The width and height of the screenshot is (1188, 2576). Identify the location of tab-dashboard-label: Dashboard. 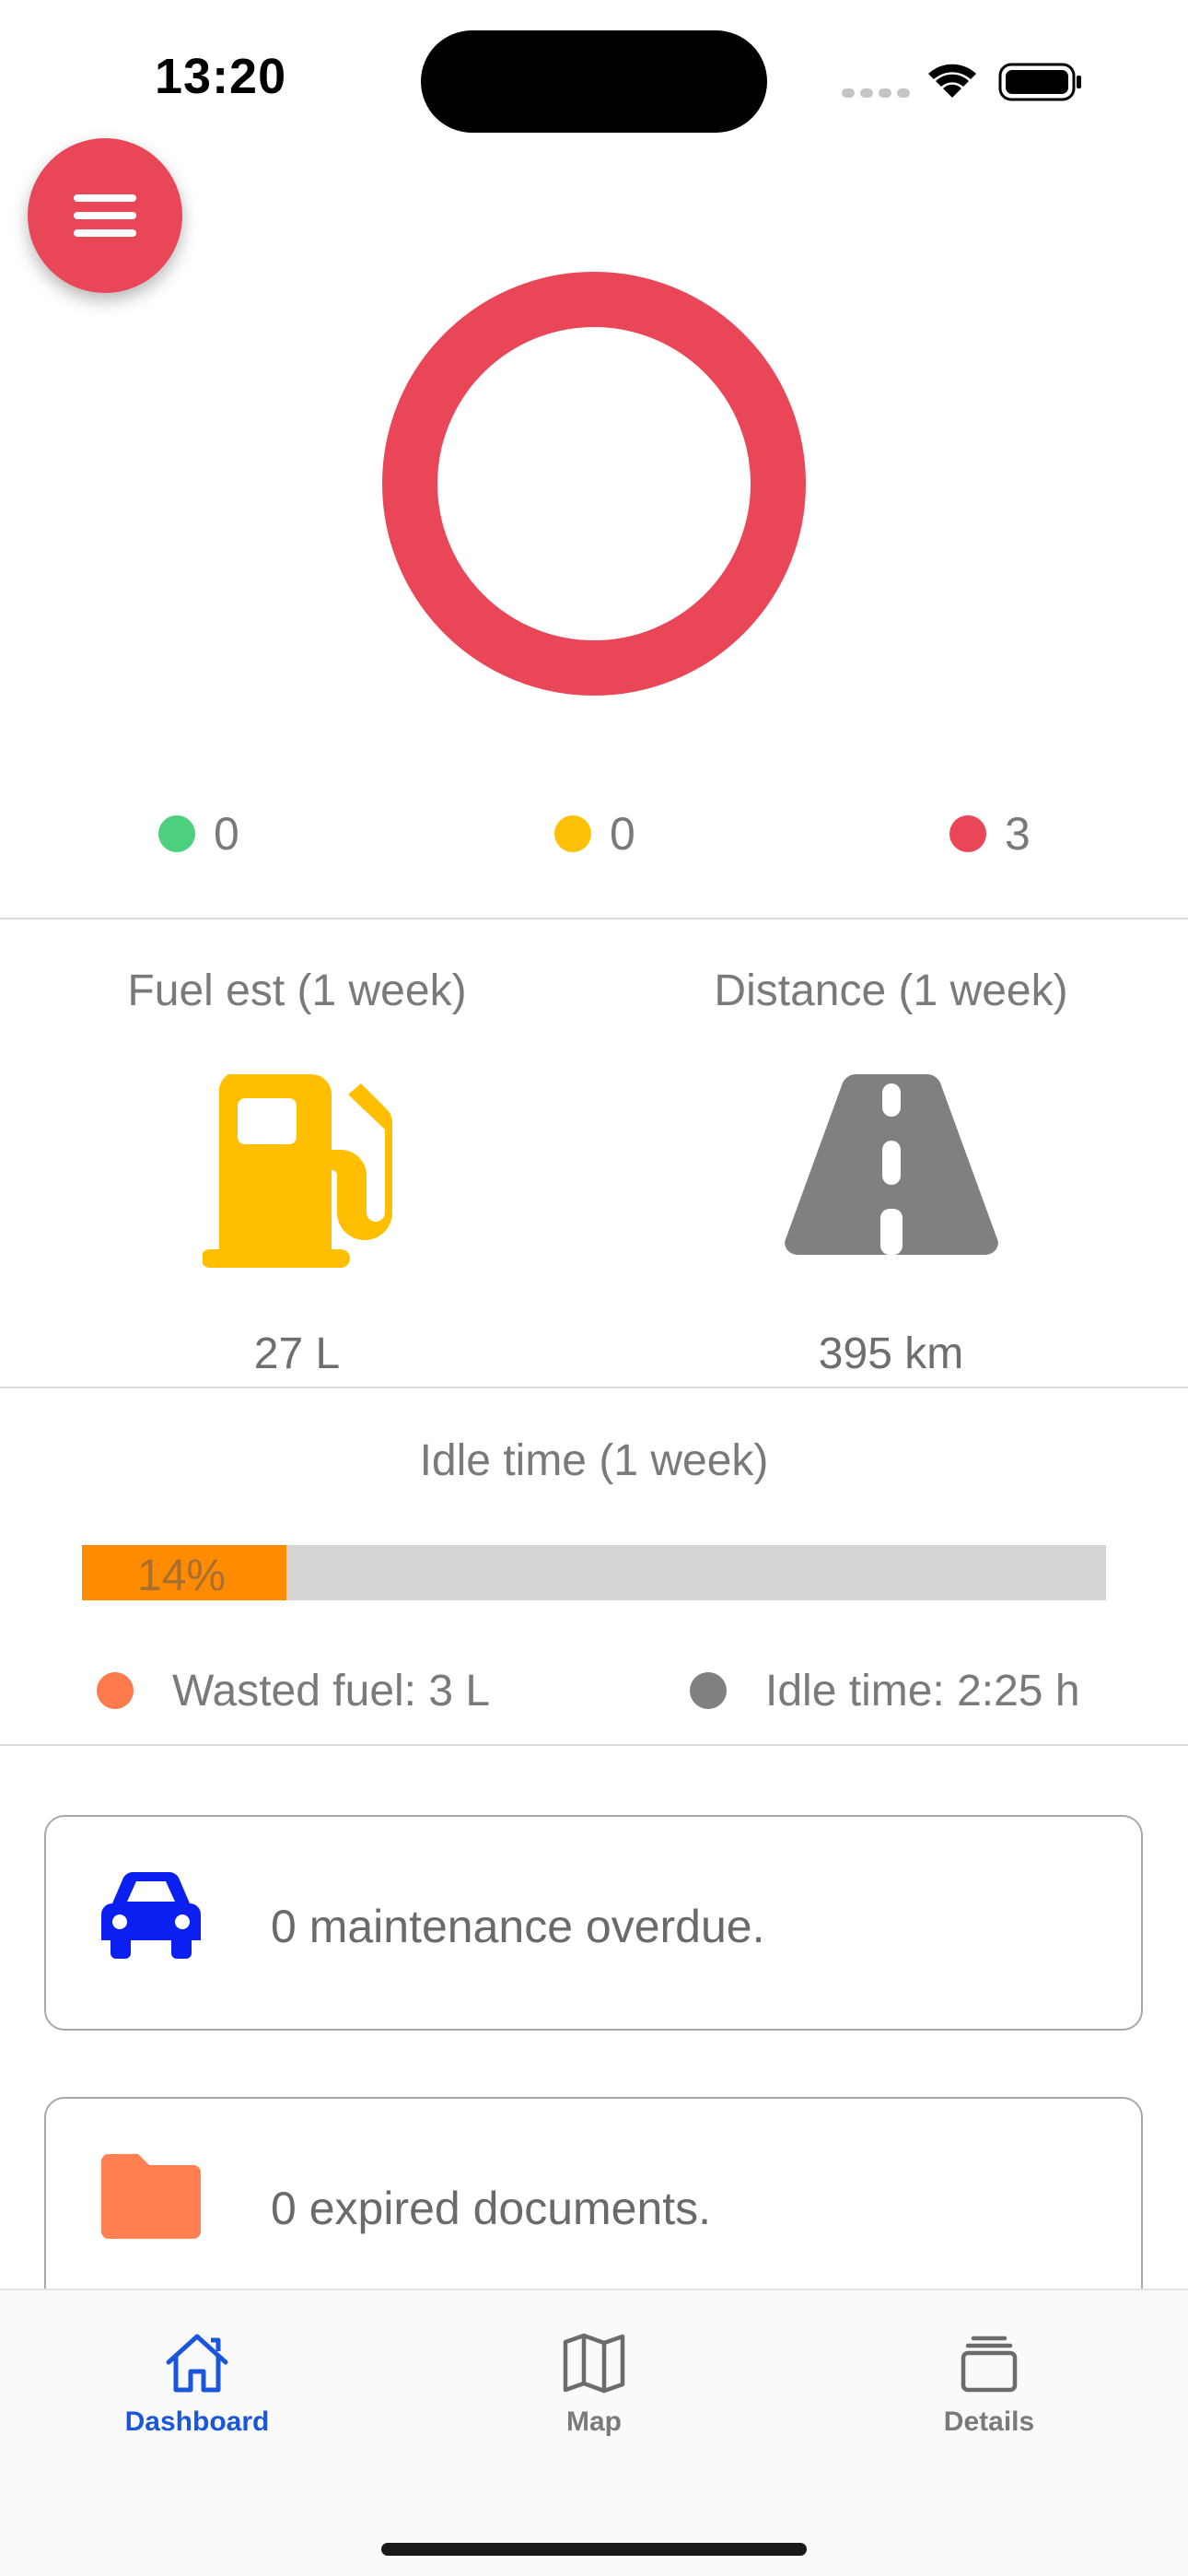
(197, 2421).